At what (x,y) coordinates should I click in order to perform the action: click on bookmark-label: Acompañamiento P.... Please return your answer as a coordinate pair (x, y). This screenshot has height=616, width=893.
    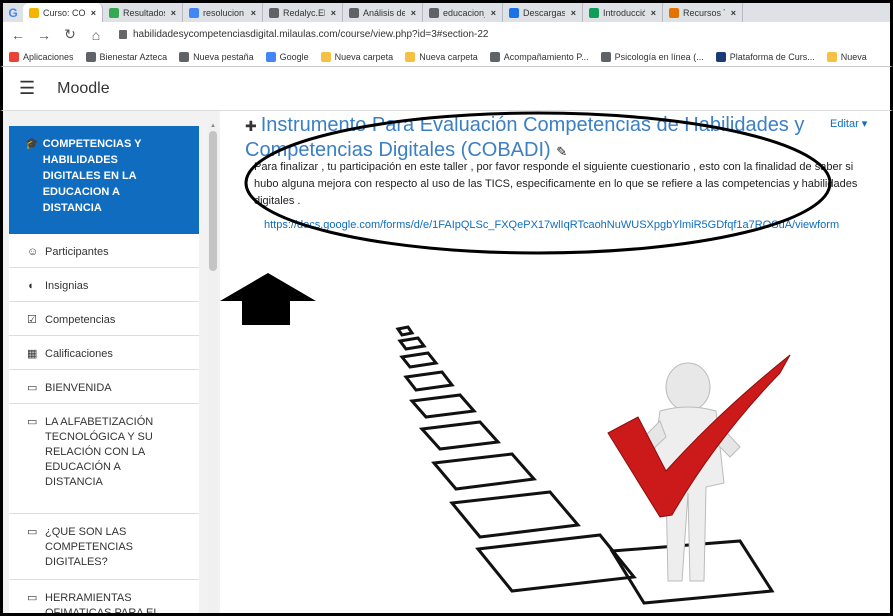
    Looking at the image, I should click on (546, 56).